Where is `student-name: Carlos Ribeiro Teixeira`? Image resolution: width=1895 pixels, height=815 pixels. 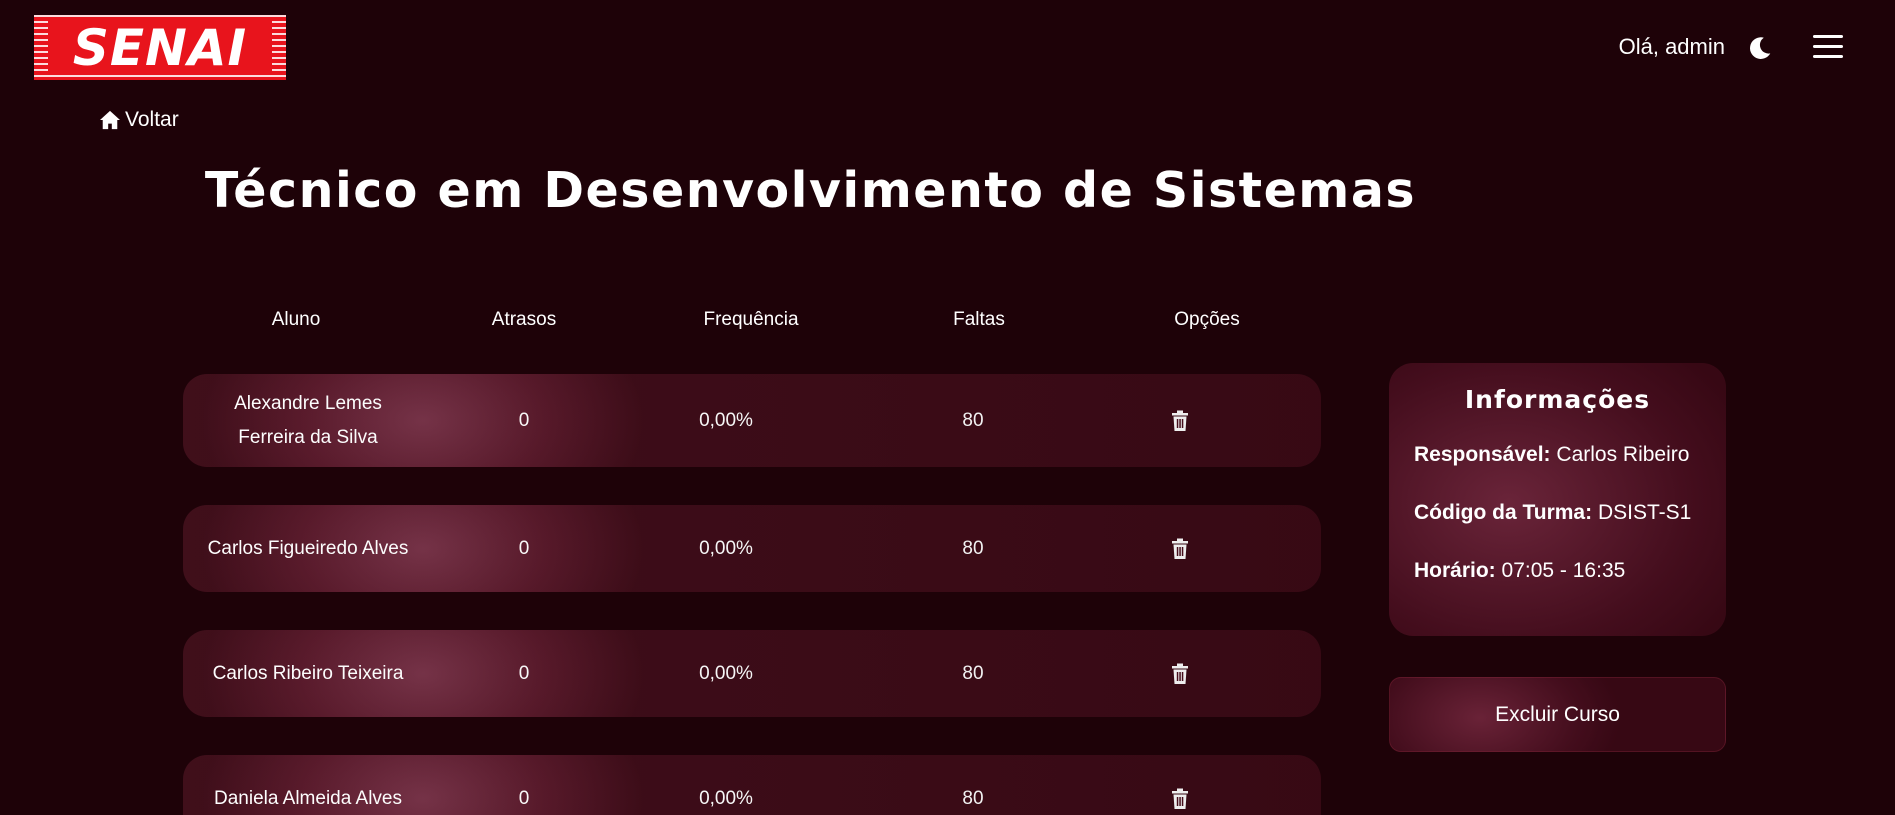 student-name: Carlos Ribeiro Teixeira is located at coordinates (308, 673).